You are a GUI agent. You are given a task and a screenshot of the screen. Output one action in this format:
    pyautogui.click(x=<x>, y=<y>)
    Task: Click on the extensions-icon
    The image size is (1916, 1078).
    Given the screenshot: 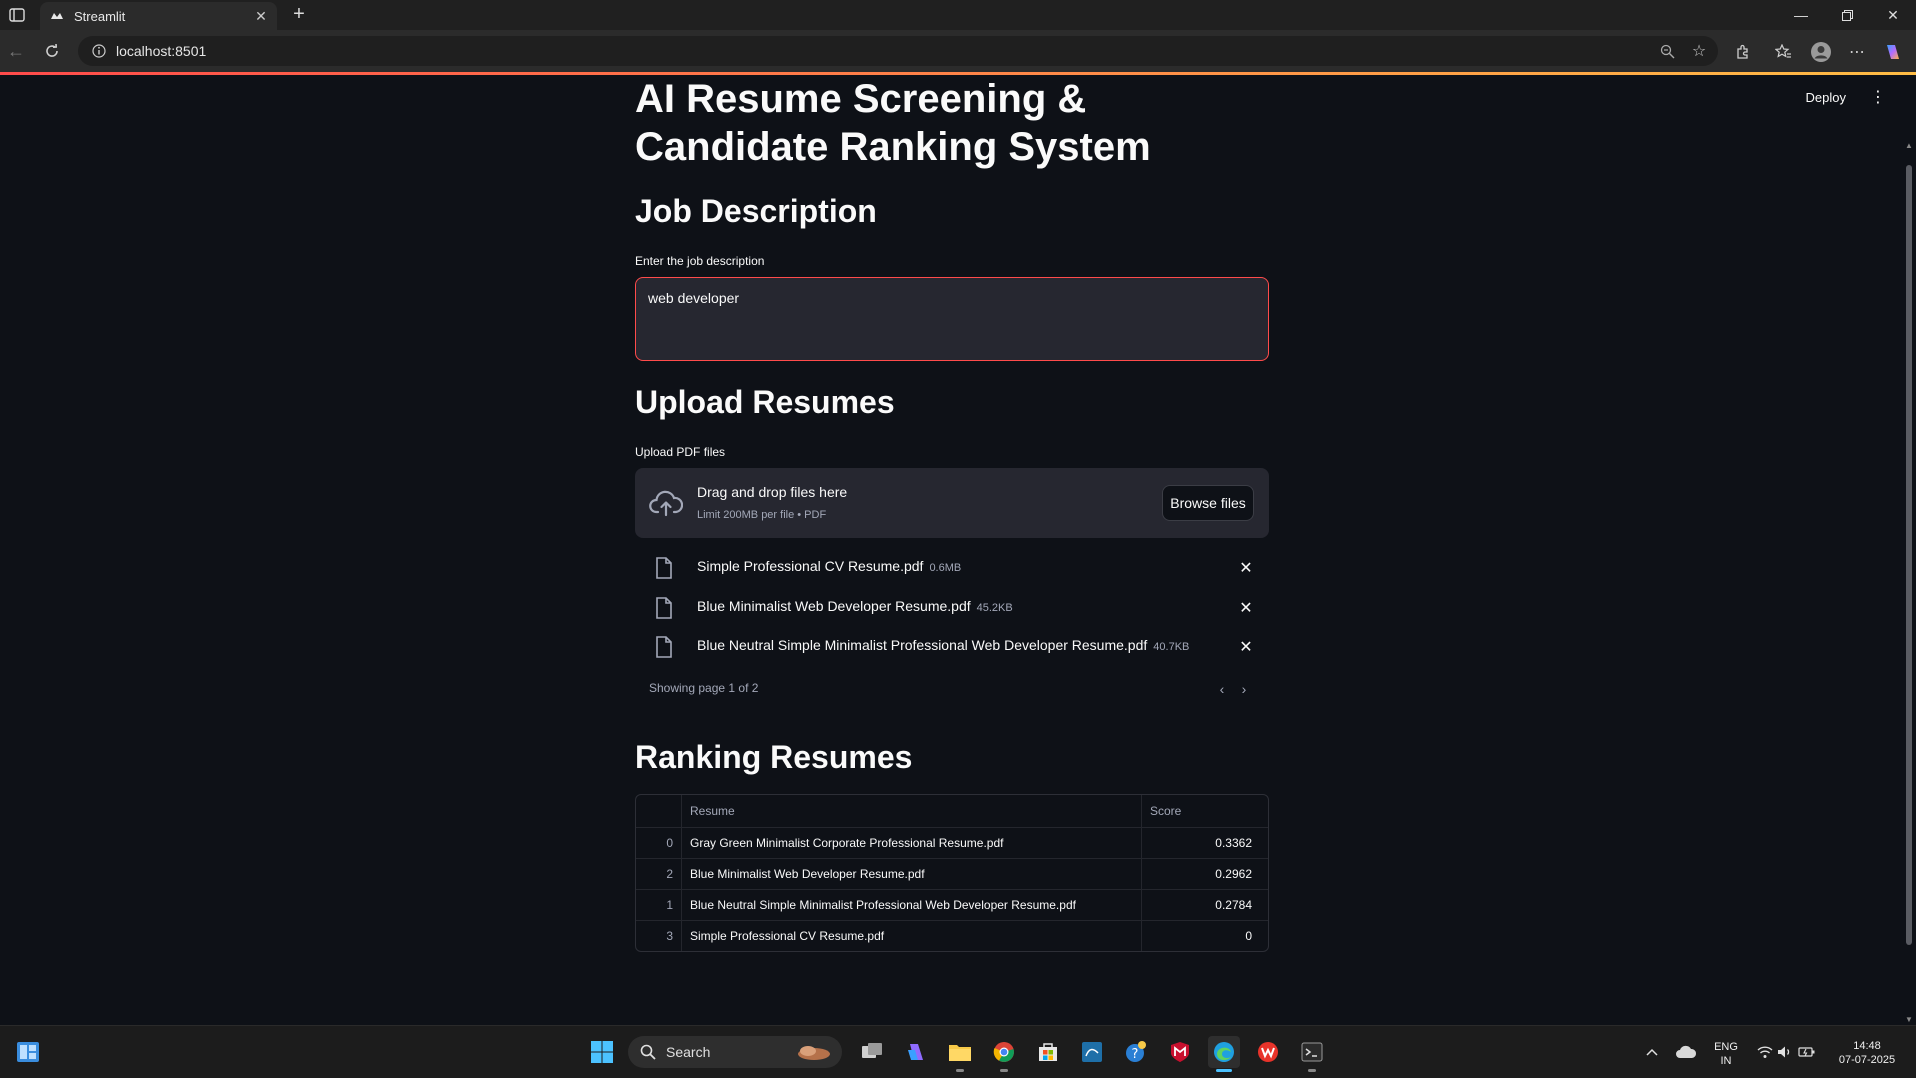 What is the action you would take?
    pyautogui.click(x=1743, y=52)
    